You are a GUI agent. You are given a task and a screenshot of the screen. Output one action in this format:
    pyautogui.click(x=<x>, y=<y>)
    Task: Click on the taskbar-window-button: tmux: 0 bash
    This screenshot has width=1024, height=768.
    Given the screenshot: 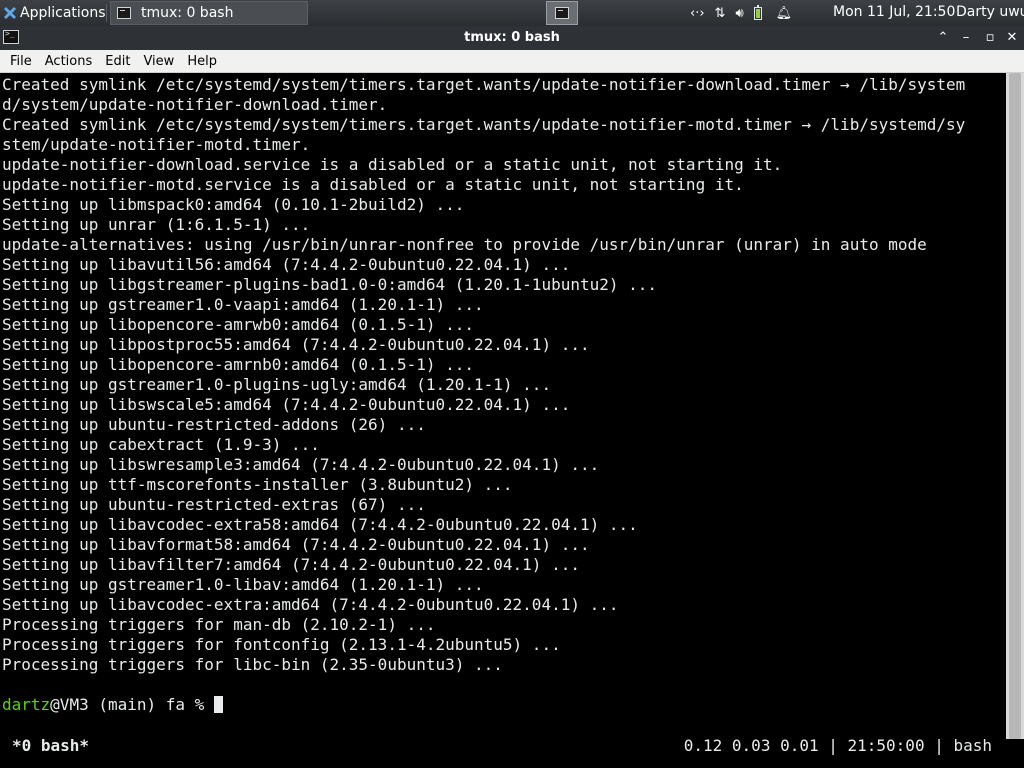 What is the action you would take?
    pyautogui.click(x=209, y=13)
    